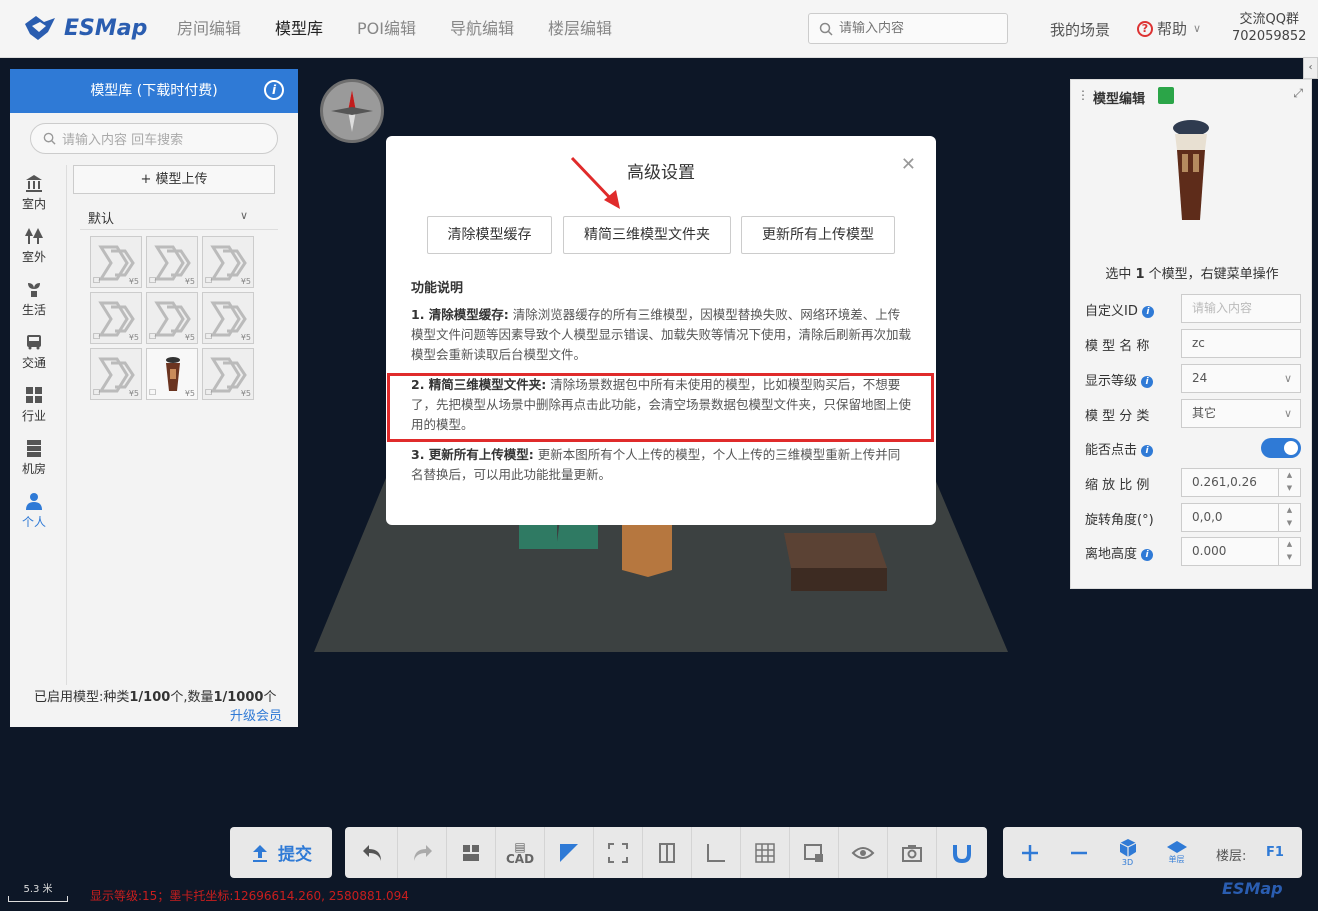  I want to click on tab-label: 行业, so click(33, 416).